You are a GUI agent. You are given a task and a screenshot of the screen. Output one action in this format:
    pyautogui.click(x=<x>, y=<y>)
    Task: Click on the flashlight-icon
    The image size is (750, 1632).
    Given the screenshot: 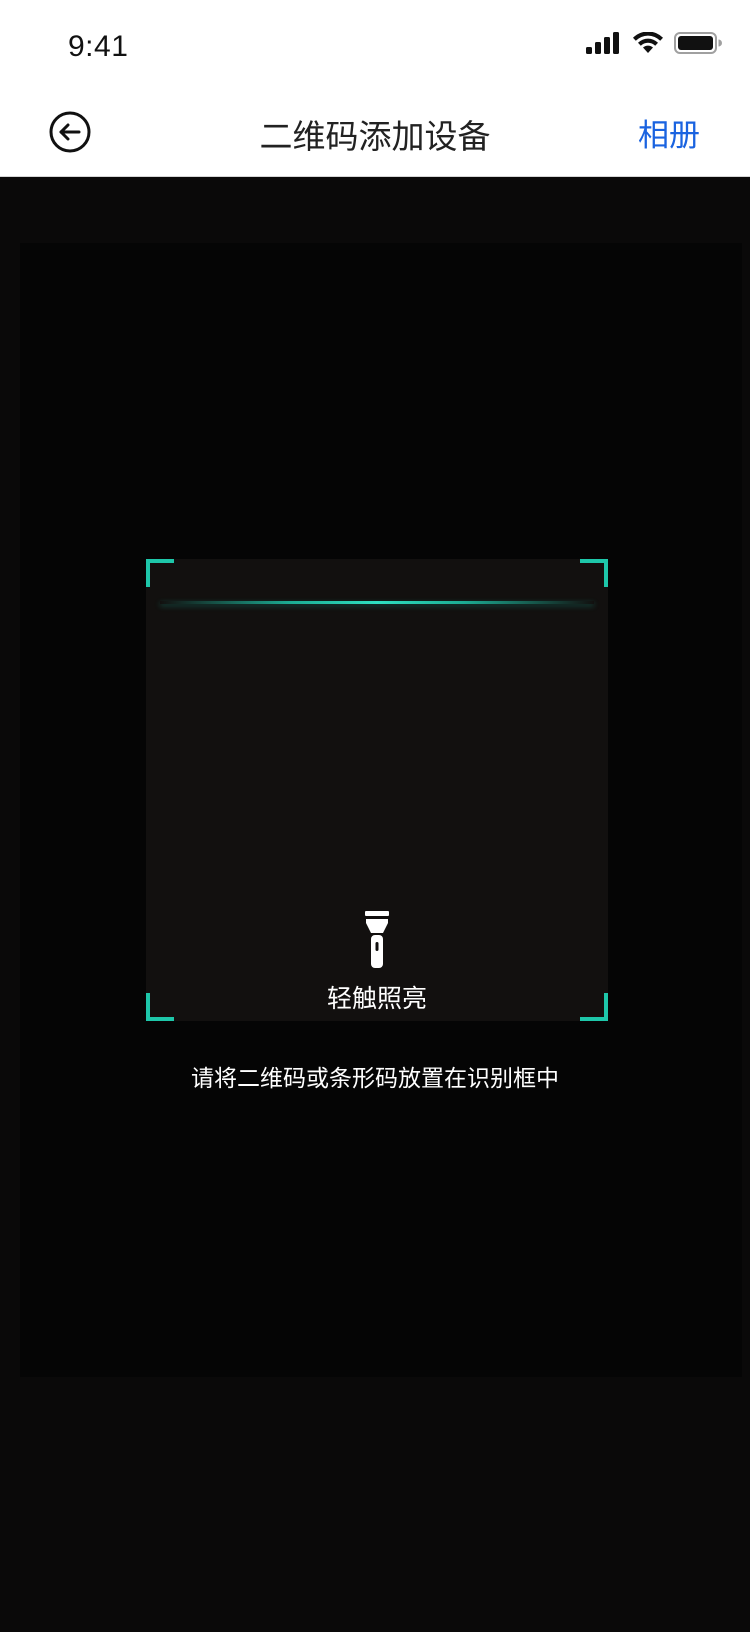 What is the action you would take?
    pyautogui.click(x=377, y=939)
    